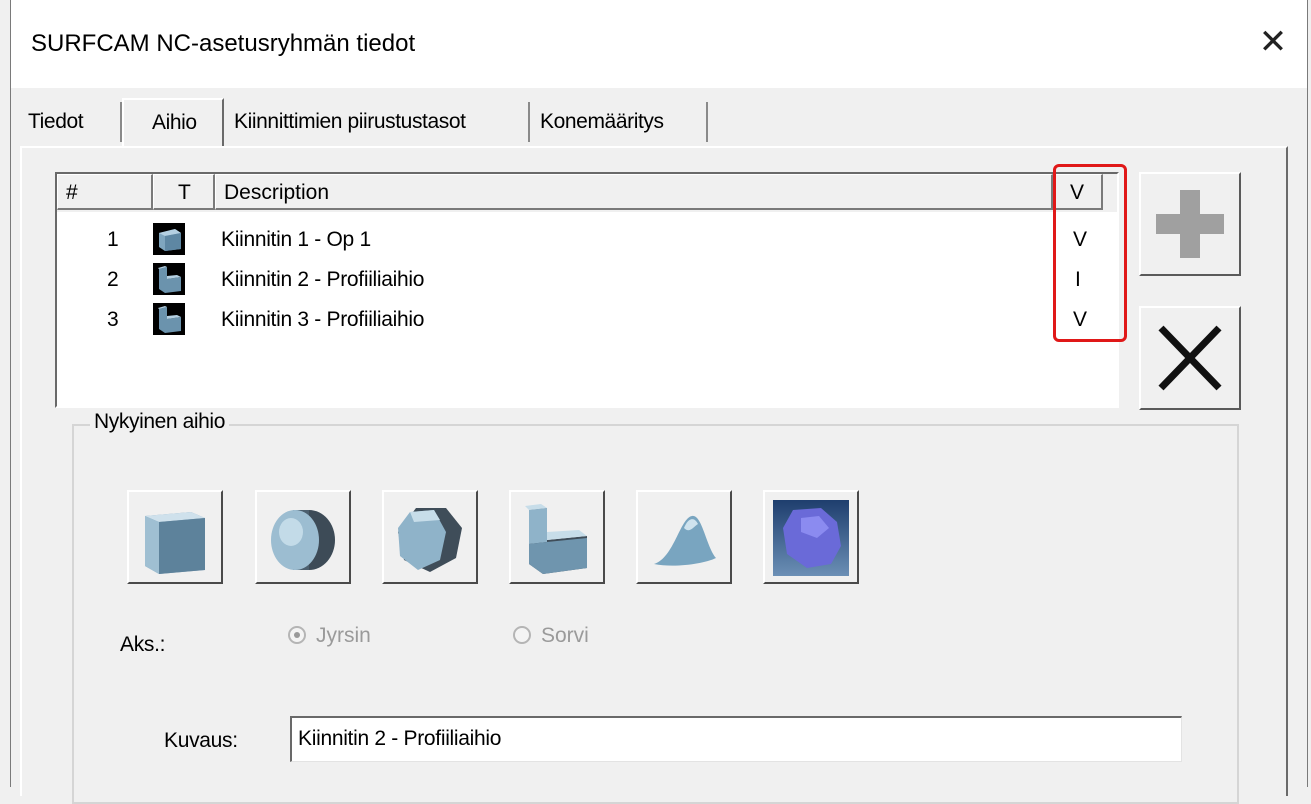 This screenshot has width=1311, height=804. Describe the element at coordinates (113, 279) in the screenshot. I see `row-number: 2` at that location.